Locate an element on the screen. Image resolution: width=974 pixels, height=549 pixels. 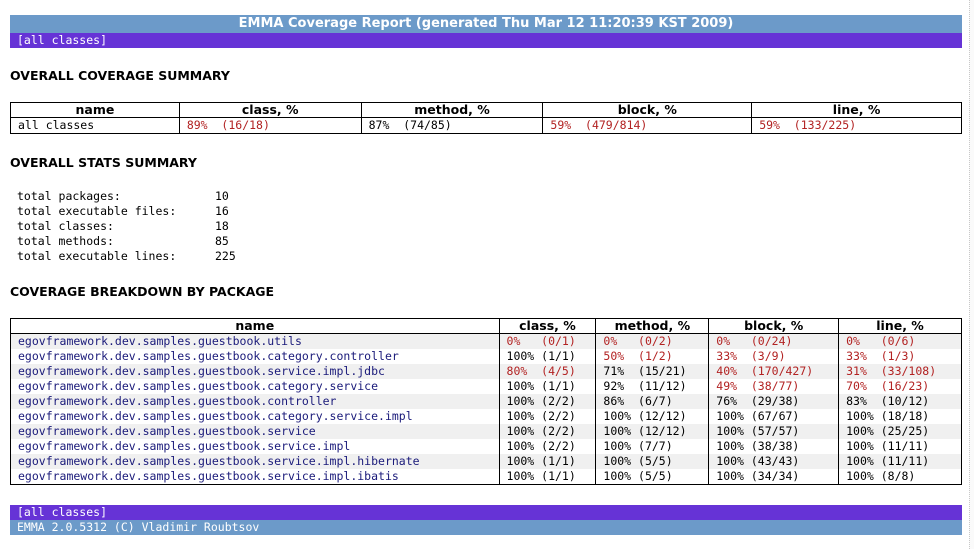
stats-summary-heading: OVERALL STATS SUMMARY is located at coordinates (103, 162).